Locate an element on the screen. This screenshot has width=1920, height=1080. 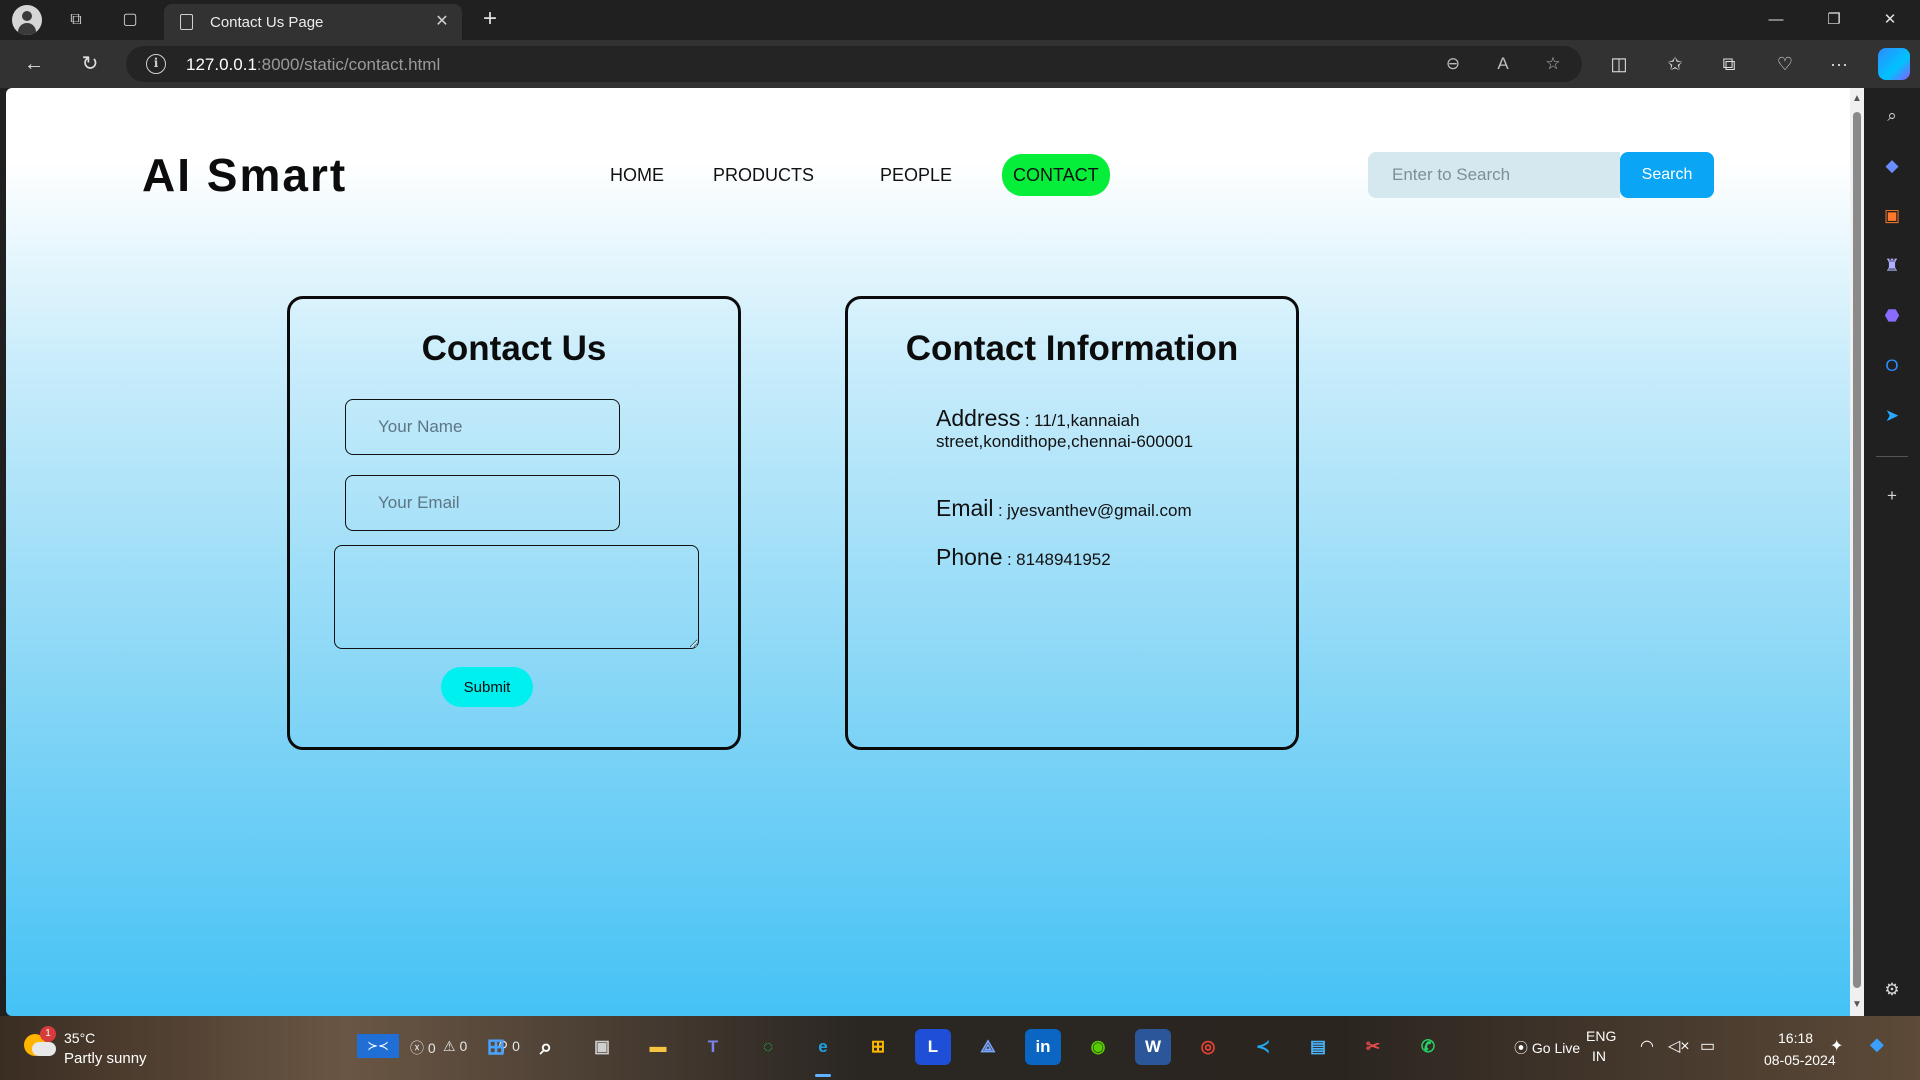
weather-desc: Partly sunny is located at coordinates (105, 1058).